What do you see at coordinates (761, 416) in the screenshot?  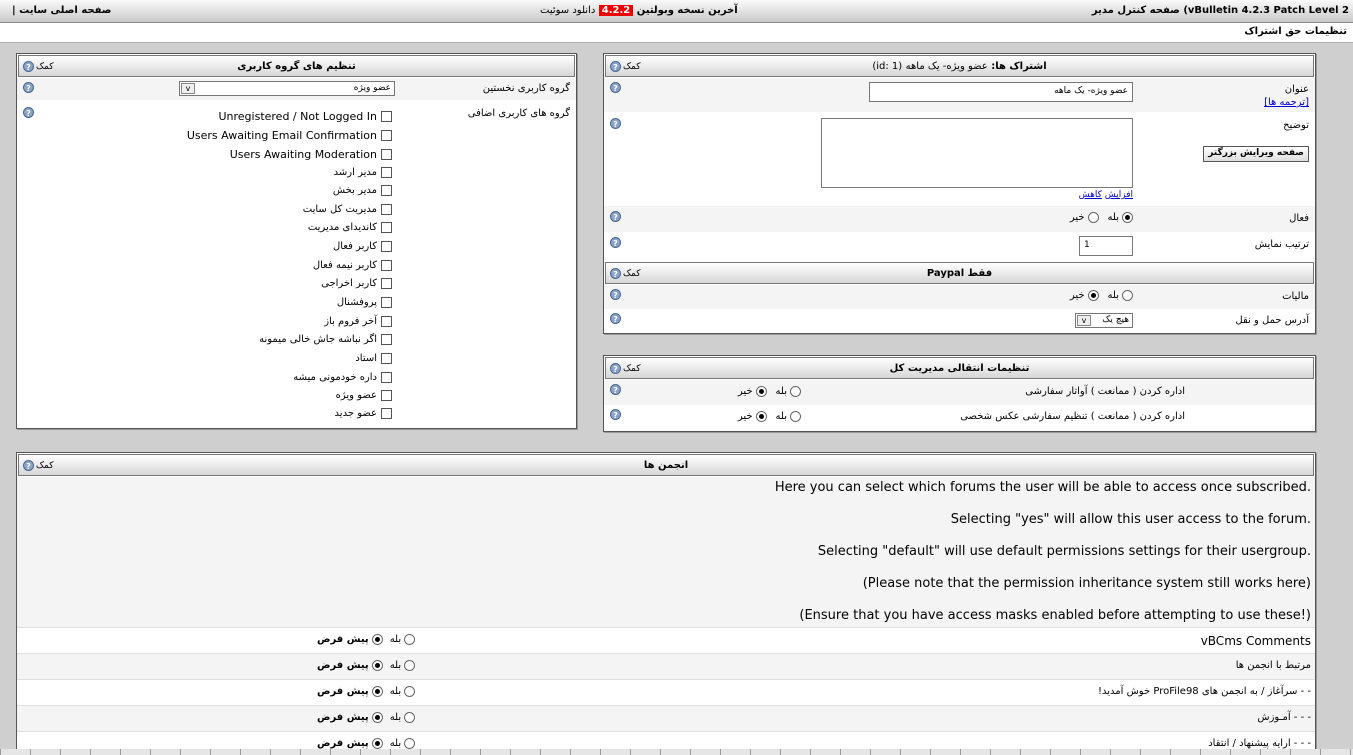 I see `profilepic-no-radio` at bounding box center [761, 416].